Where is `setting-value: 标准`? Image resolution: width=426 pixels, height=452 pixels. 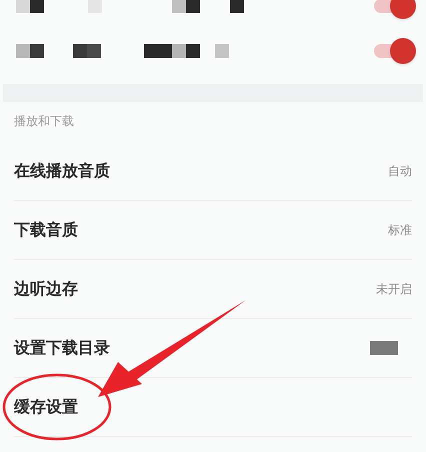
setting-value: 标准 is located at coordinates (400, 230).